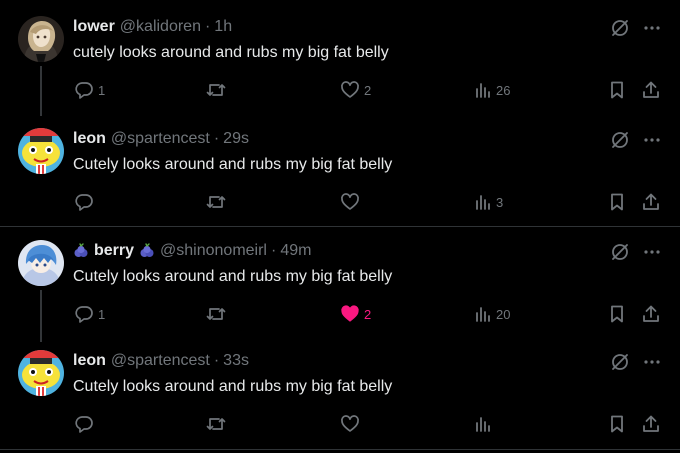  What do you see at coordinates (236, 361) in the screenshot?
I see `timestamp: 33s` at bounding box center [236, 361].